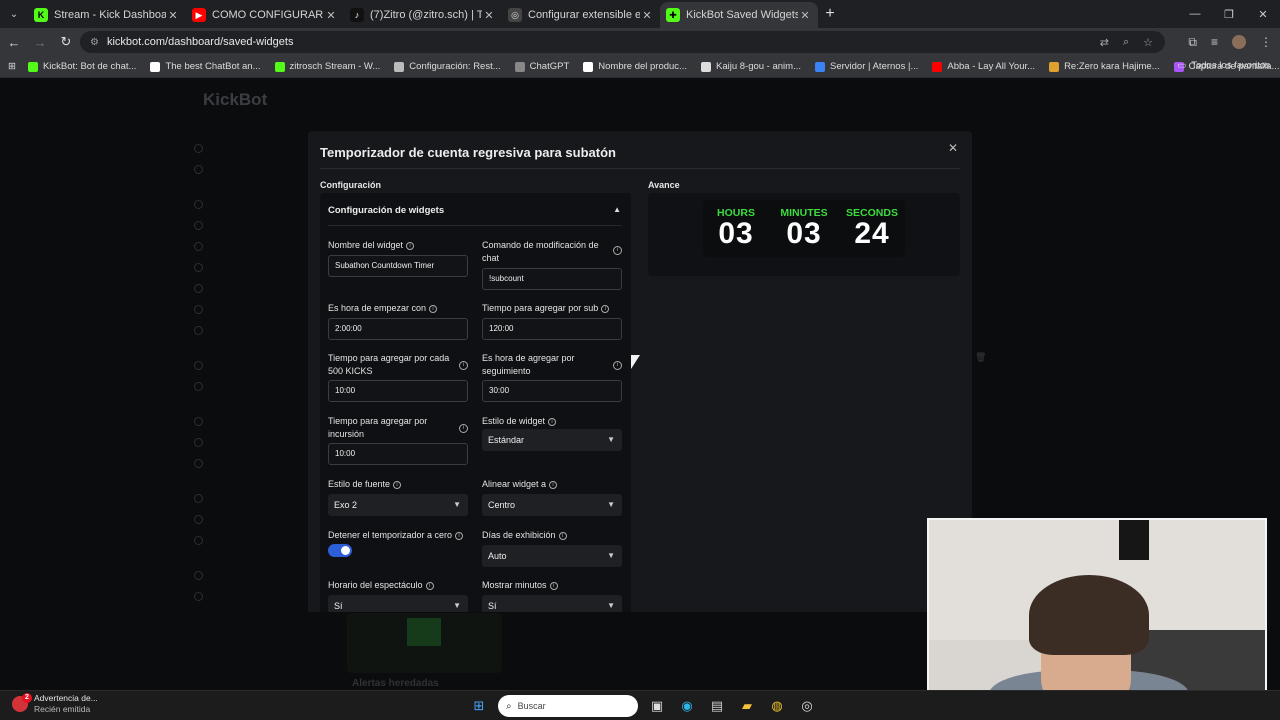 This screenshot has width=1280, height=720. I want to click on windows-start-icon: ⊞, so click(479, 706).